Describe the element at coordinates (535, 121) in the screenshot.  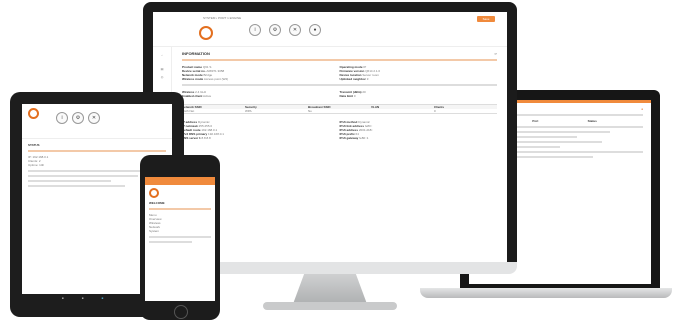
I see `laptop-header-port: Port` at that location.